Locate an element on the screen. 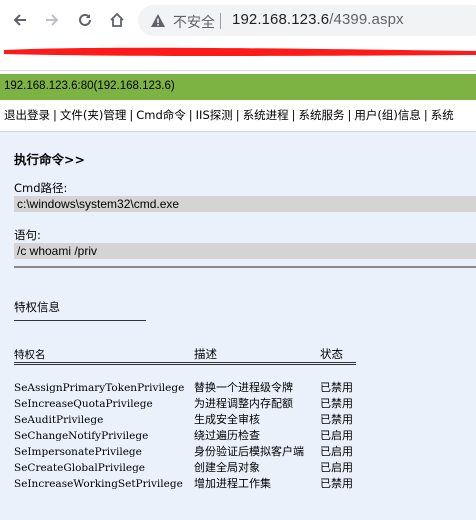  menu-processes: 系统进程 is located at coordinates (266, 115).